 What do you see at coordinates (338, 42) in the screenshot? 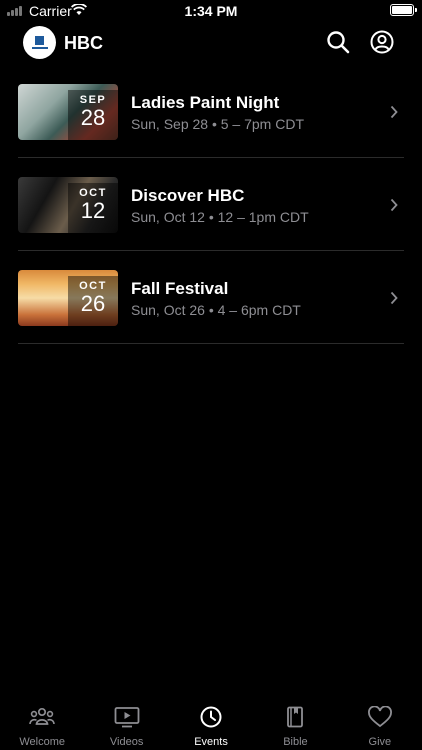
I see `search-icon` at bounding box center [338, 42].